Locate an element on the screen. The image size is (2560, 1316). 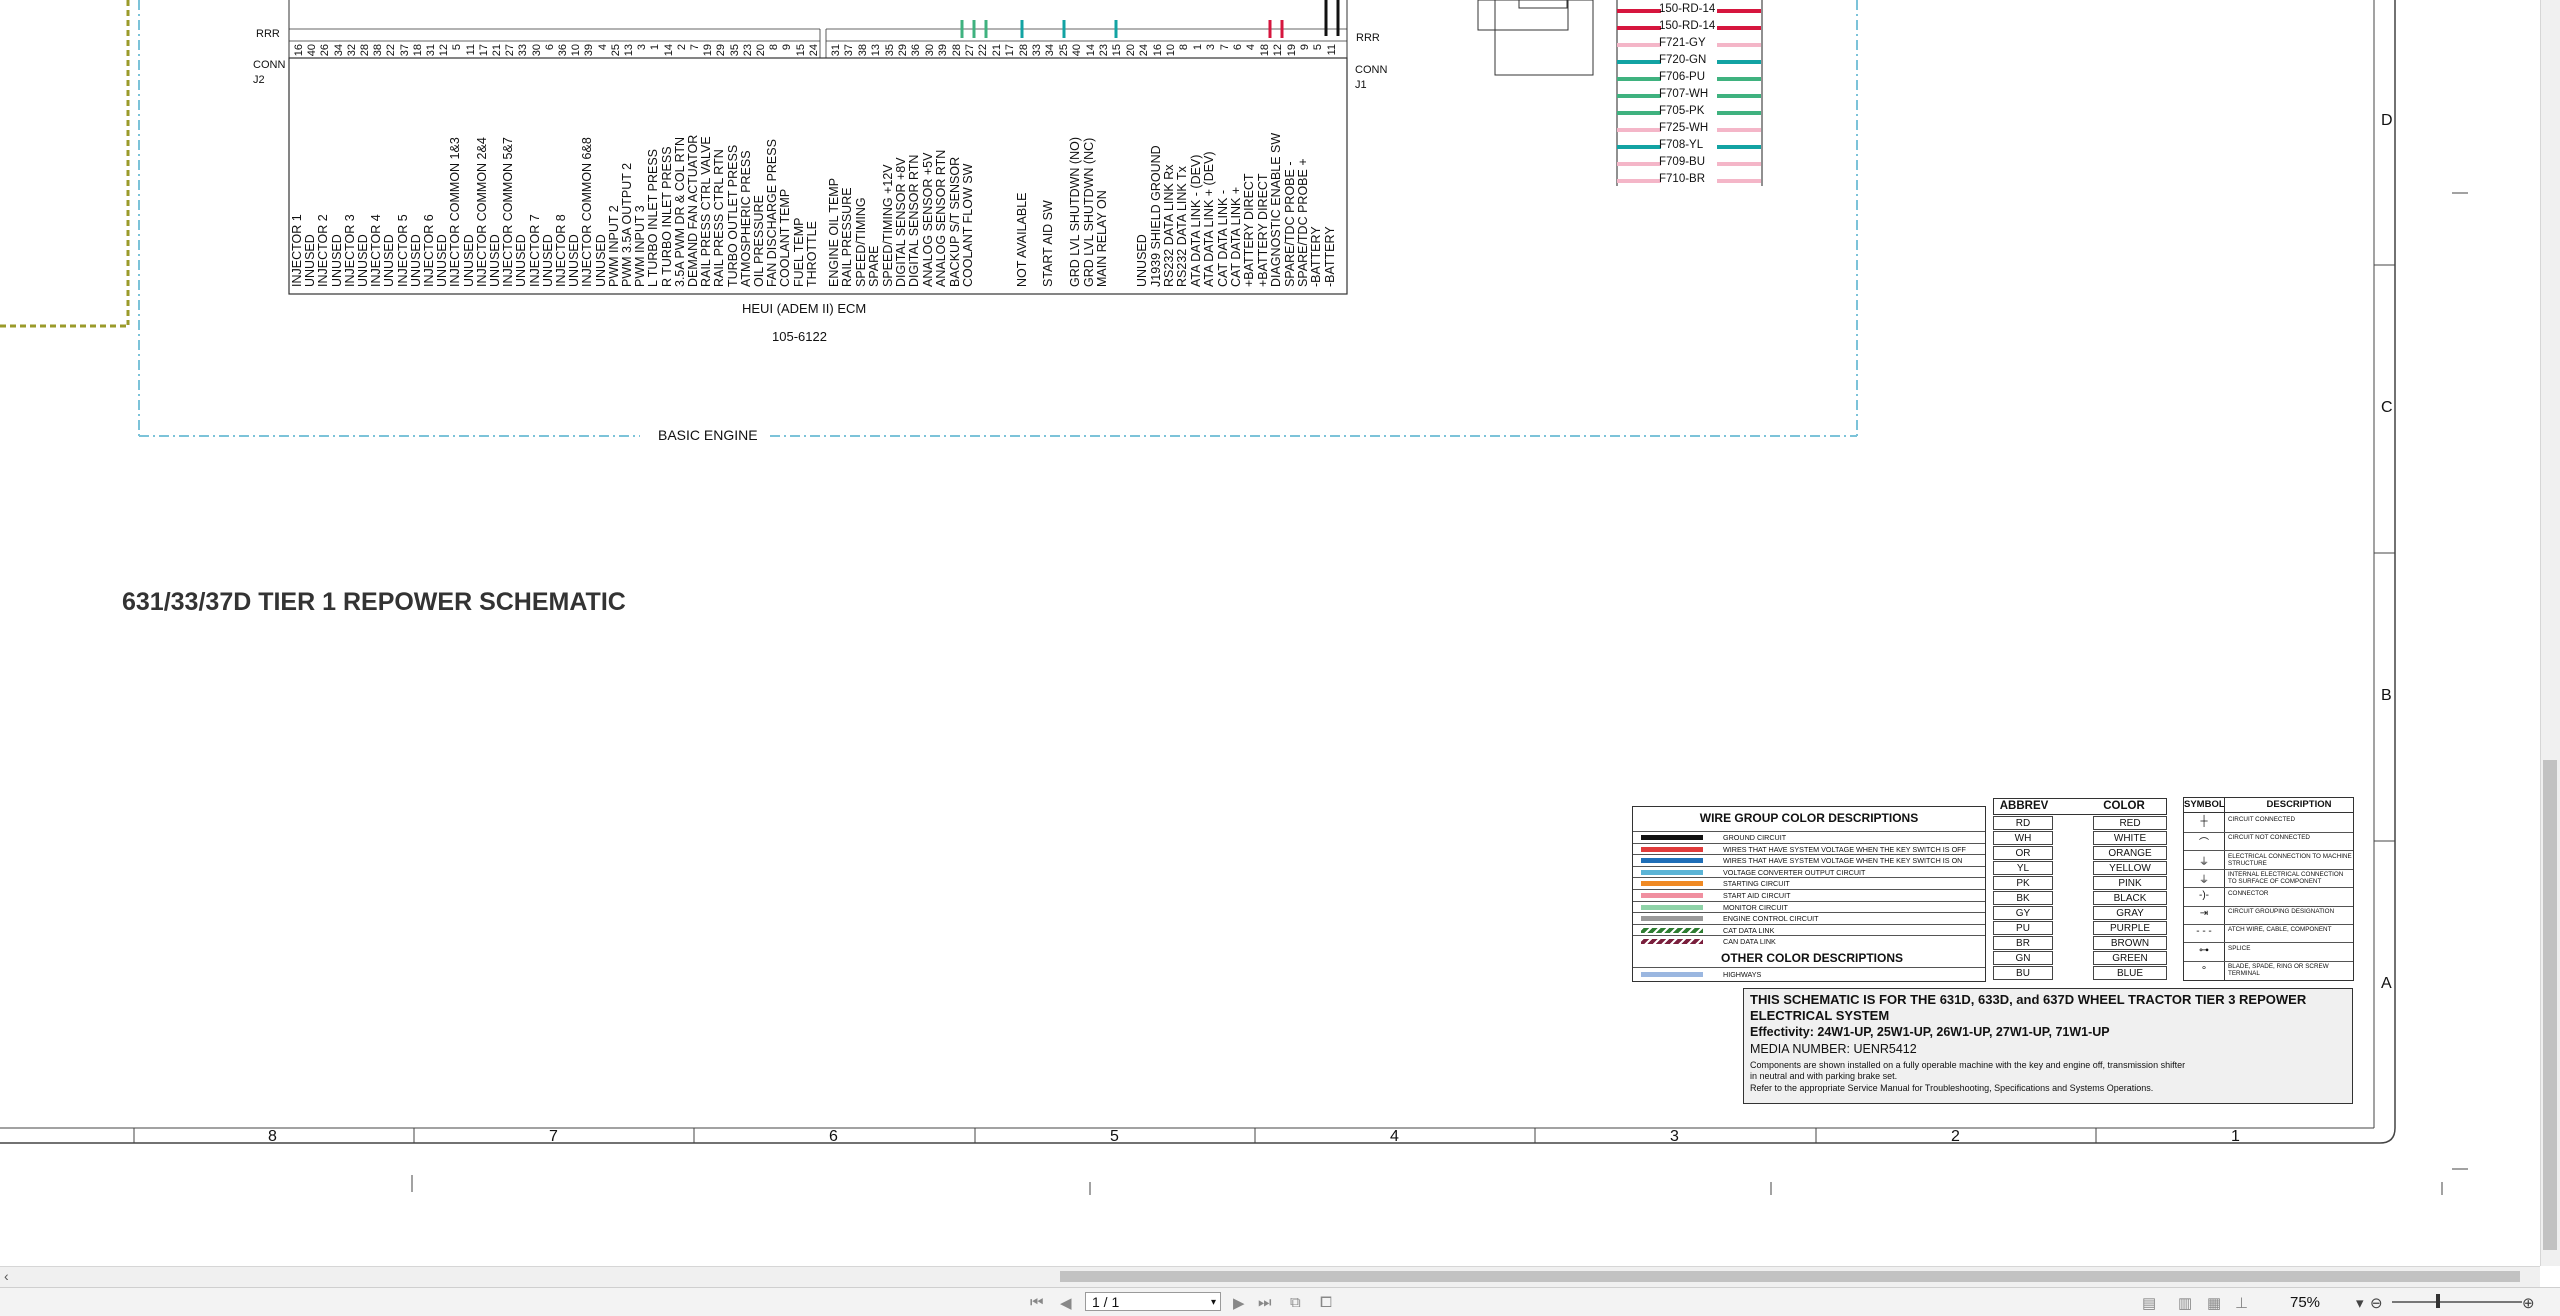
abbrev-cell: BU is located at coordinates (2023, 973).